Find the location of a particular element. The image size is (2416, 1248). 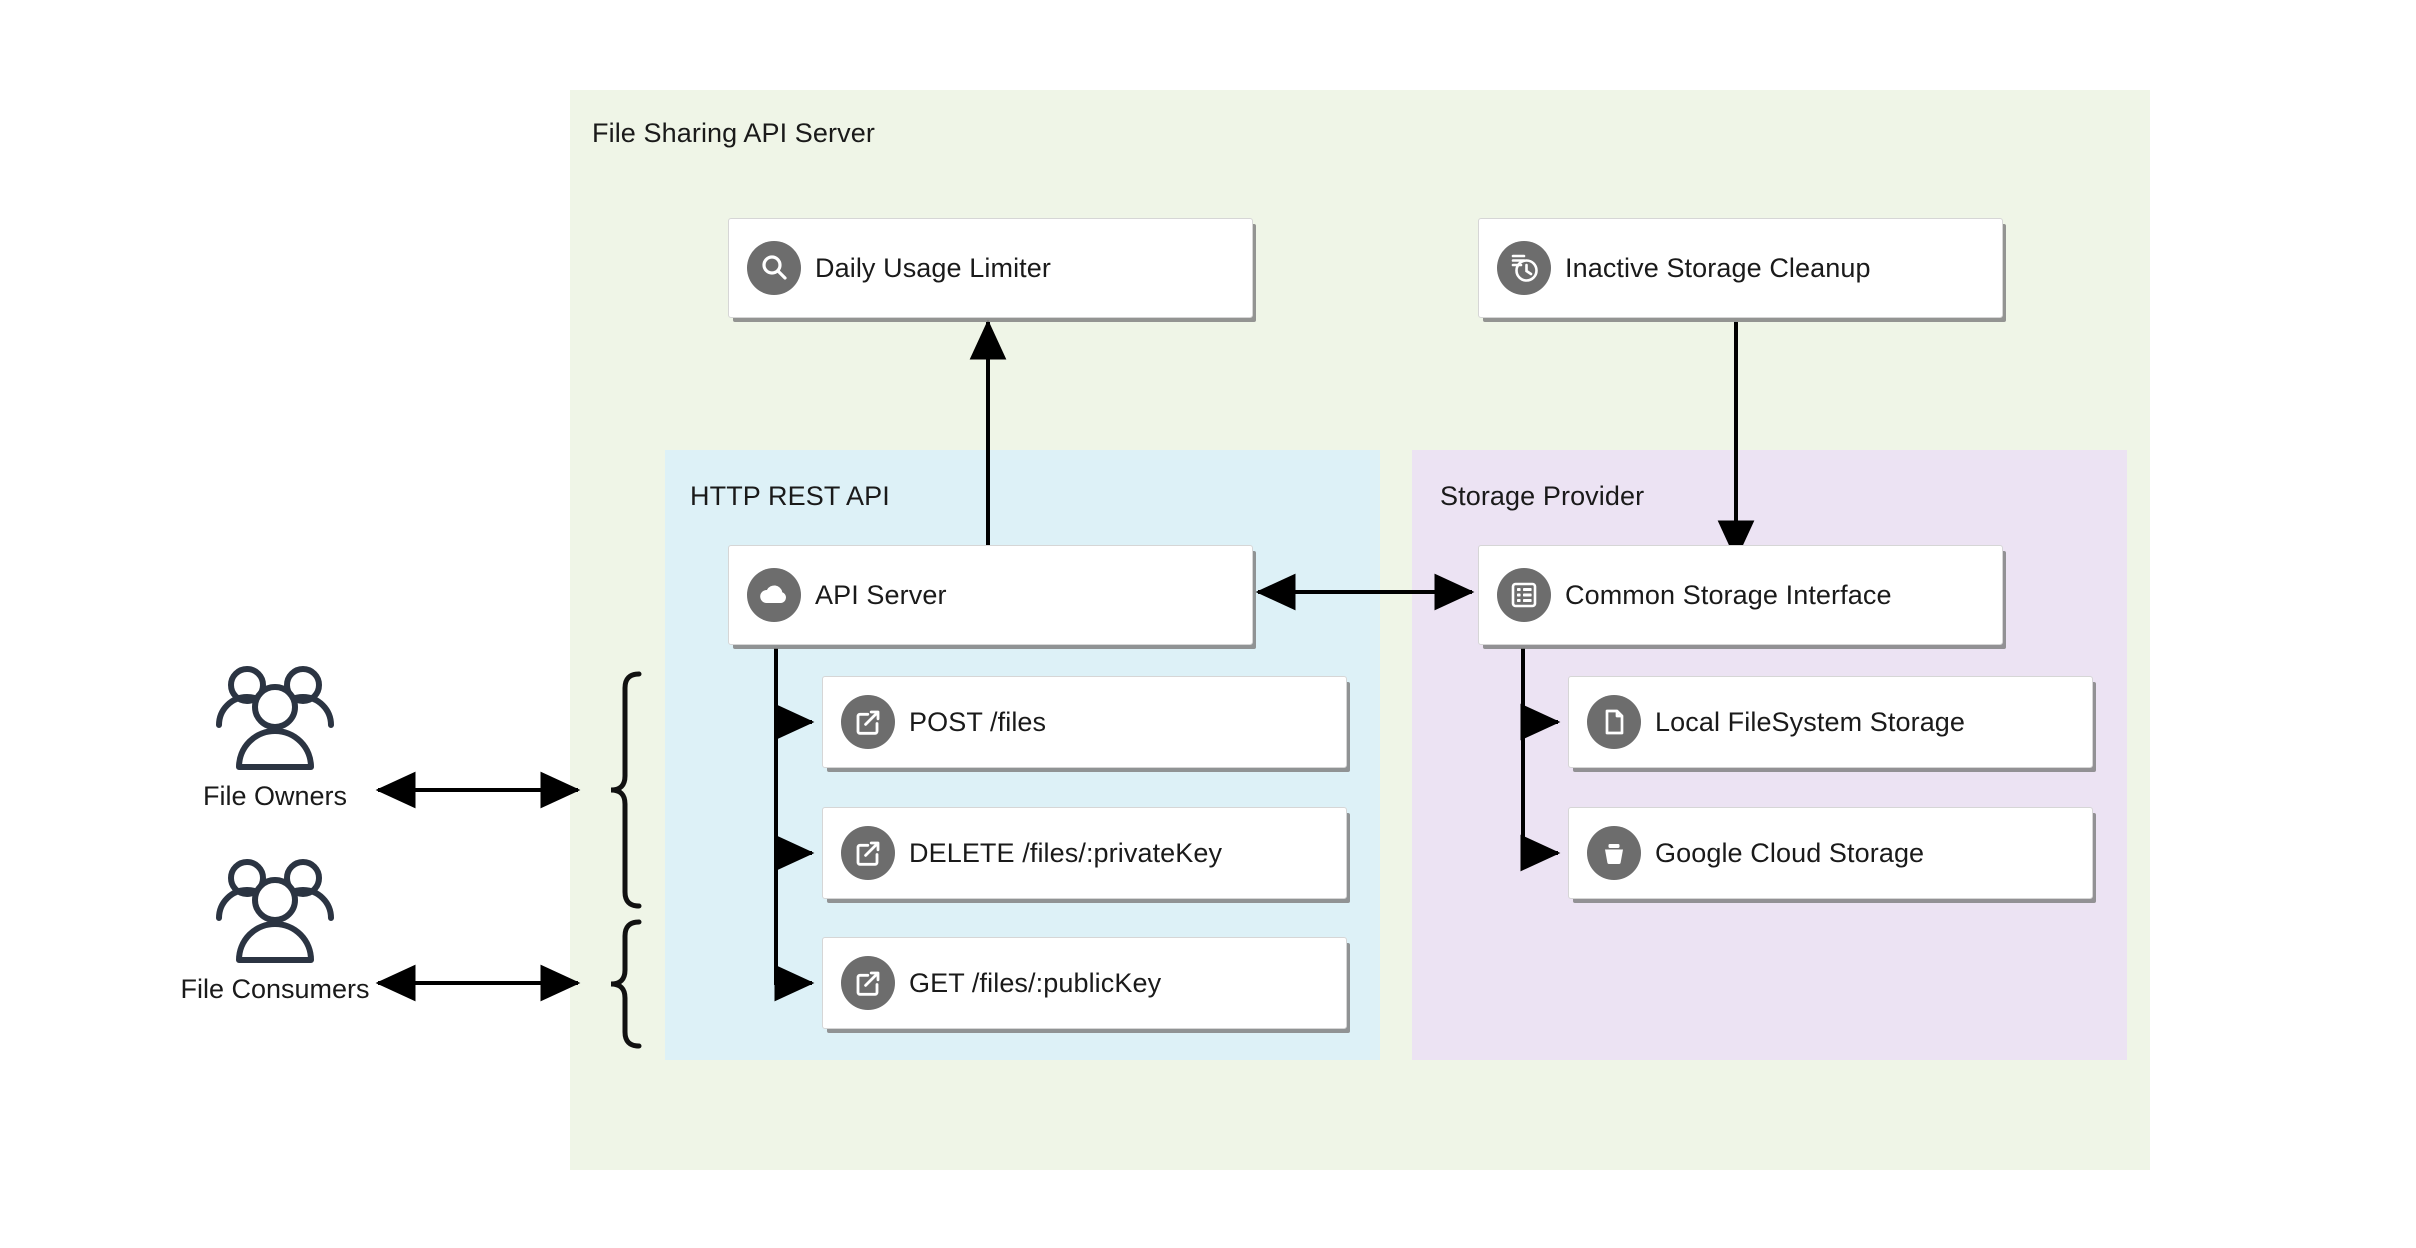

node-label-get-files-public-key: GET /files/:publicKey is located at coordinates (1035, 982).